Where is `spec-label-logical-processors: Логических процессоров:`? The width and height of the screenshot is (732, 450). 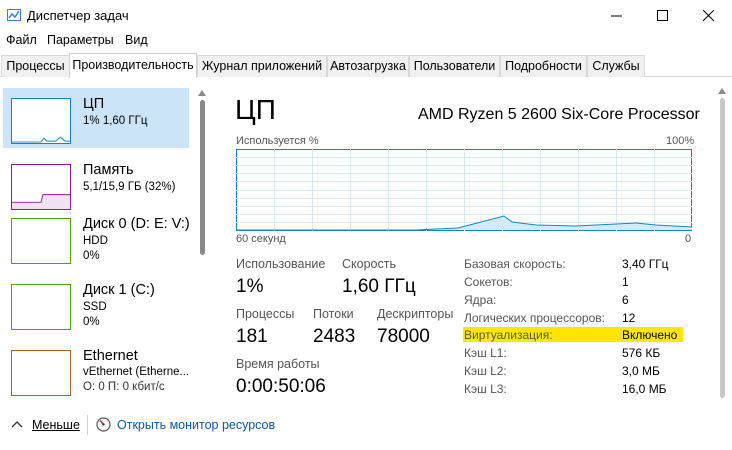 spec-label-logical-processors: Логических процессоров: is located at coordinates (534, 318).